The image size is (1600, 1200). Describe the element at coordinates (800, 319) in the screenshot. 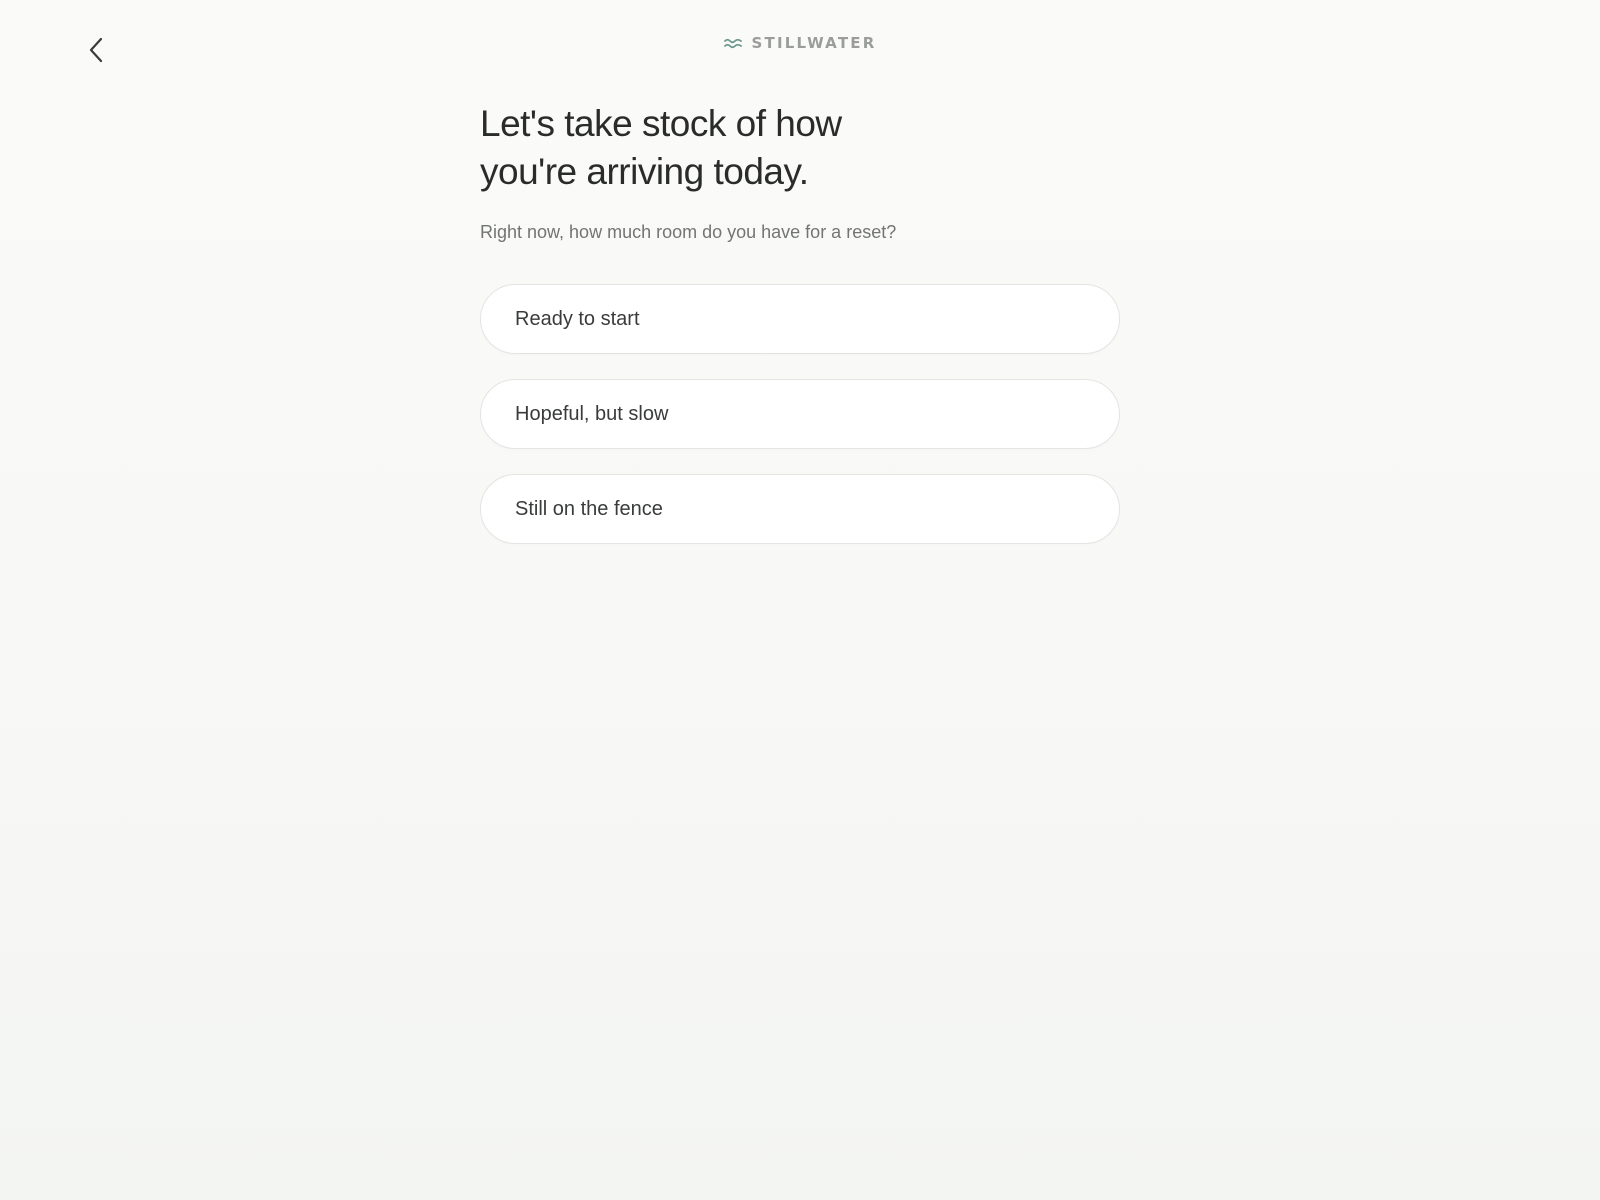

I see `option-ready-to-start: Ready to start` at that location.